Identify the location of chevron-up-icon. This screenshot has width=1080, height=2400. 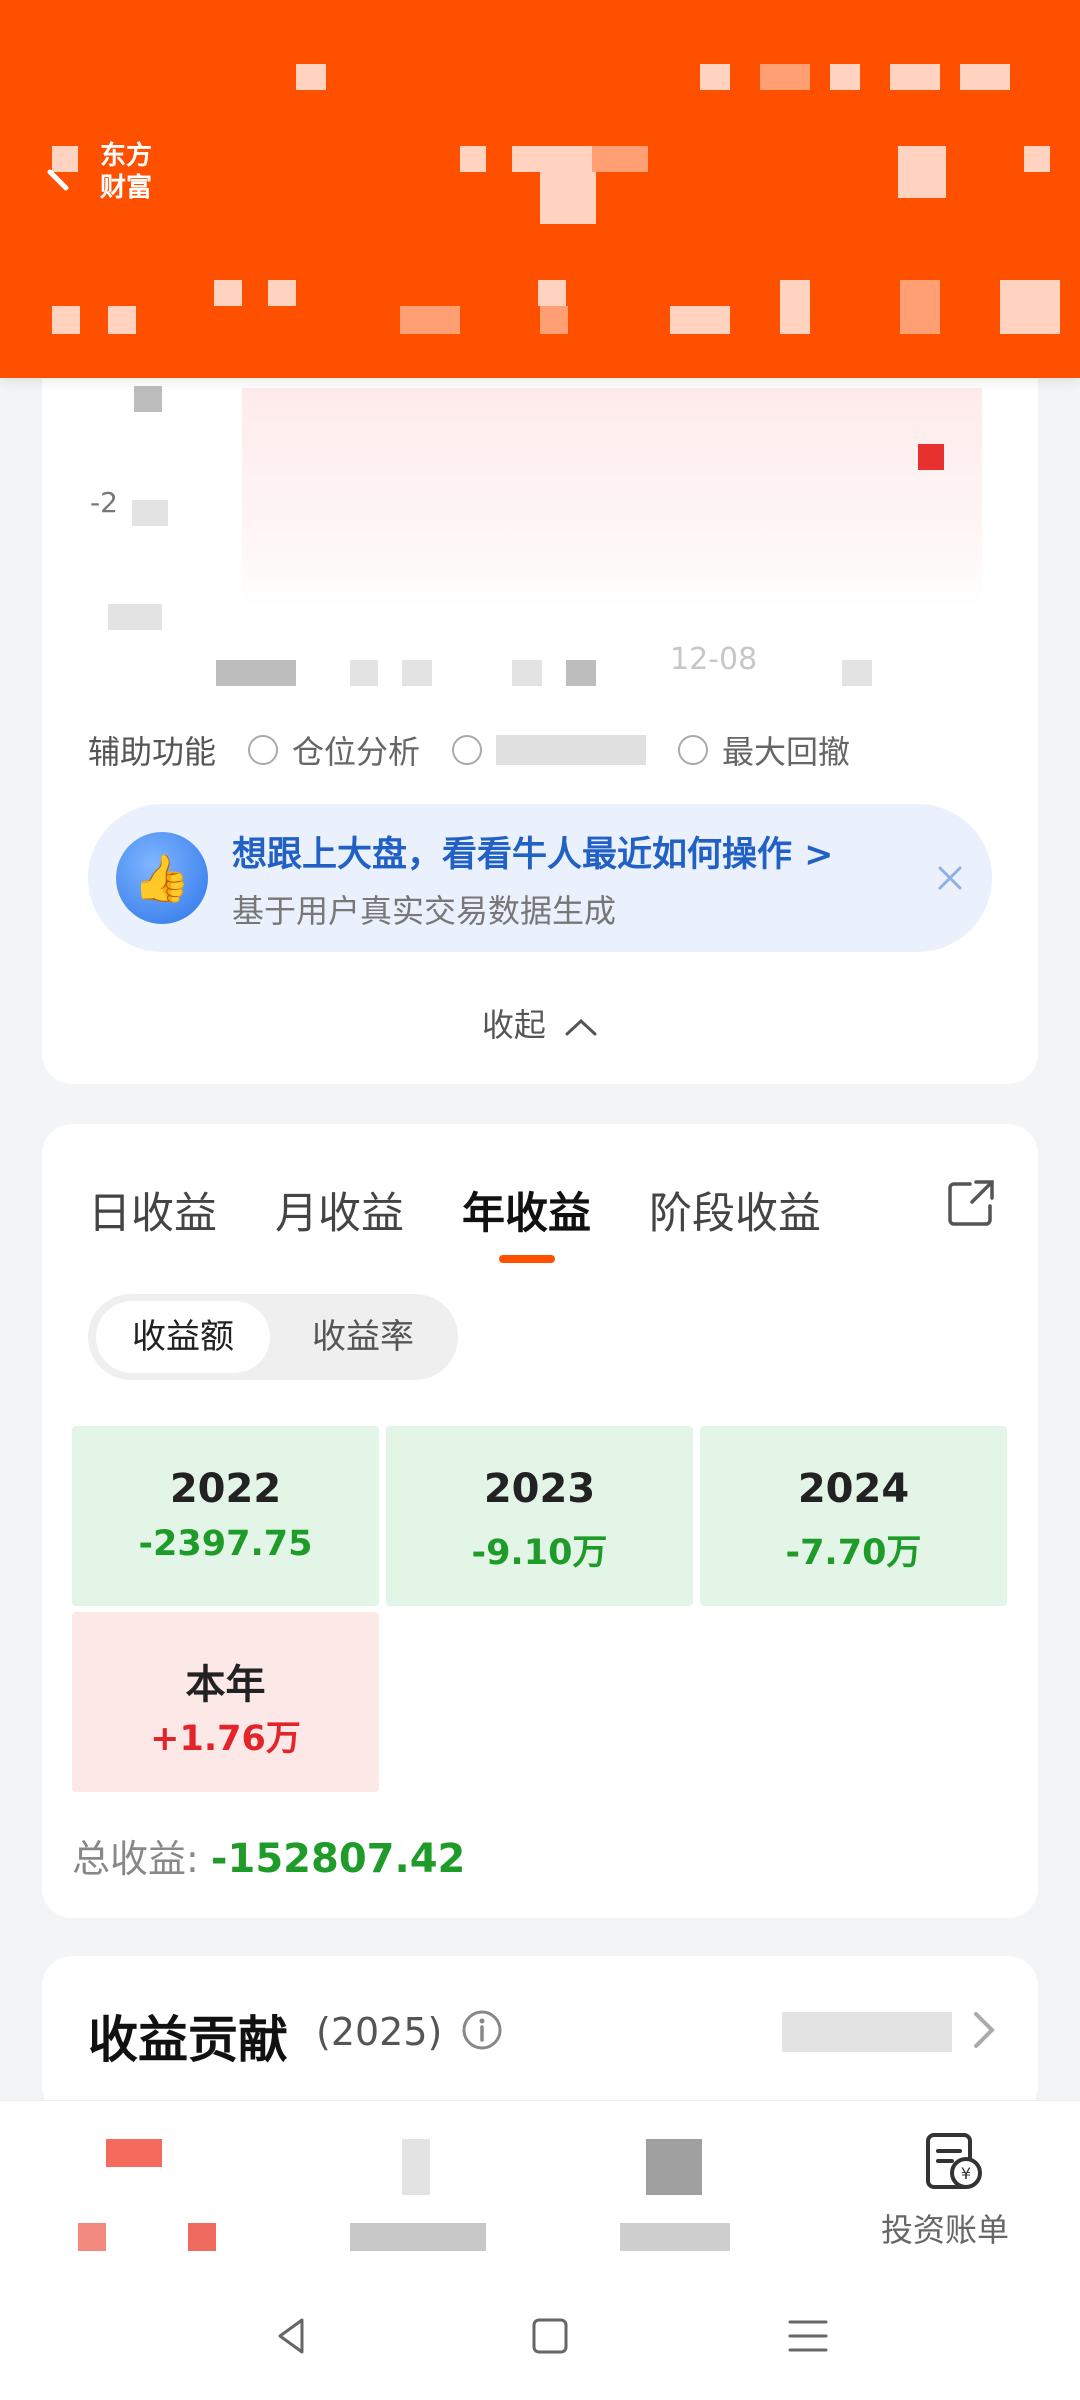
(581, 1027).